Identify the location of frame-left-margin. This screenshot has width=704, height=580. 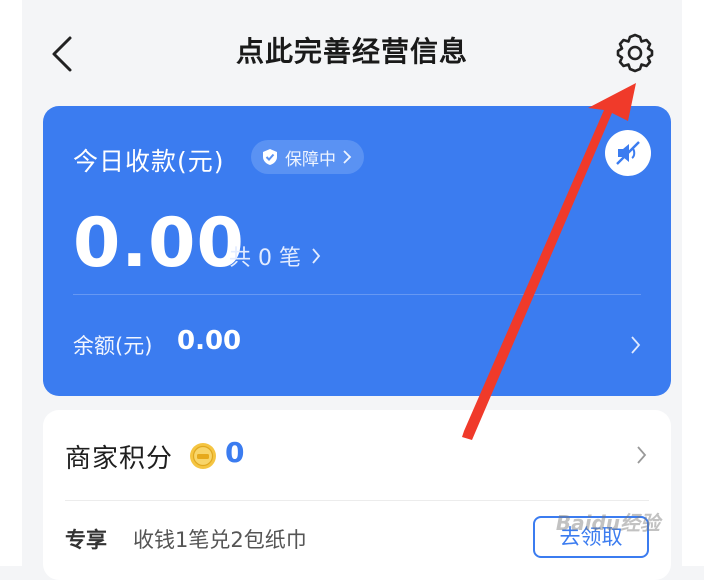
(11, 283).